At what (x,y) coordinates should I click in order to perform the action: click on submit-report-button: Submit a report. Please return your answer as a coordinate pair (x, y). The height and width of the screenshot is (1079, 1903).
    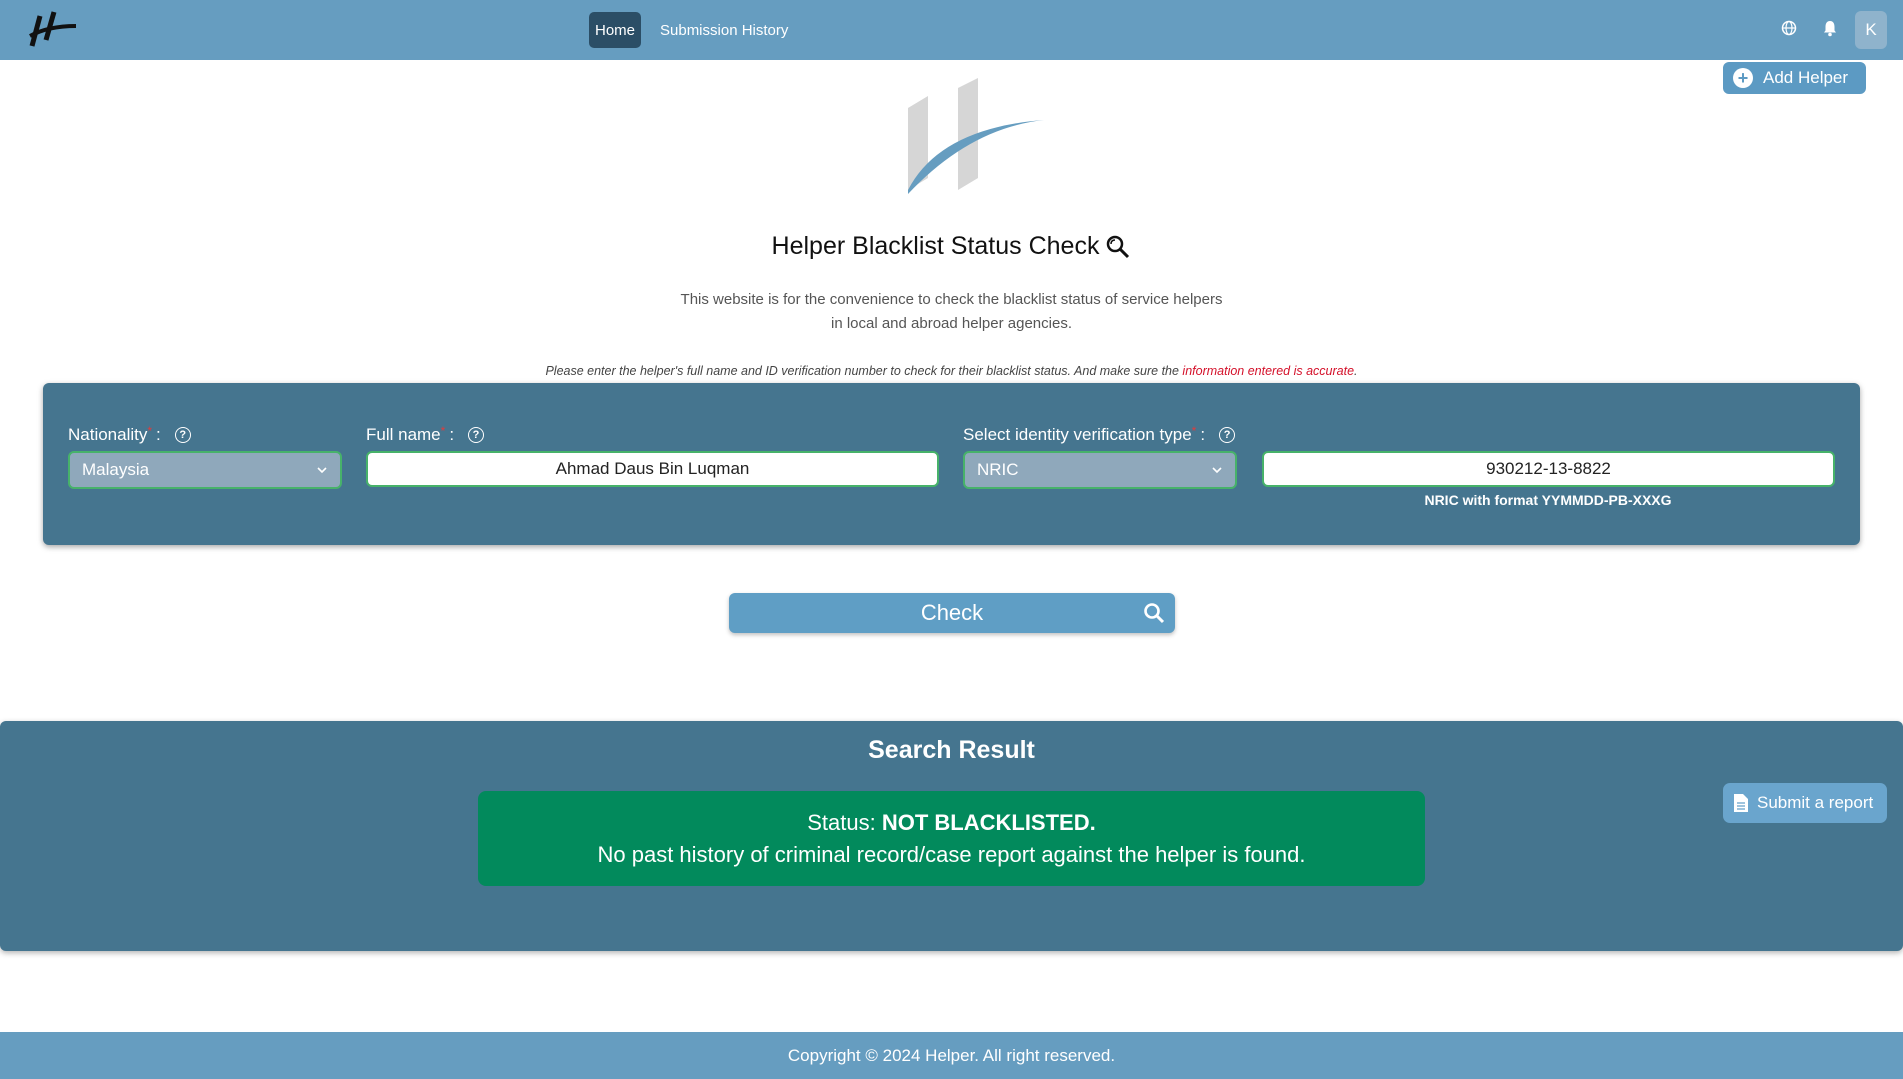
    Looking at the image, I should click on (1805, 803).